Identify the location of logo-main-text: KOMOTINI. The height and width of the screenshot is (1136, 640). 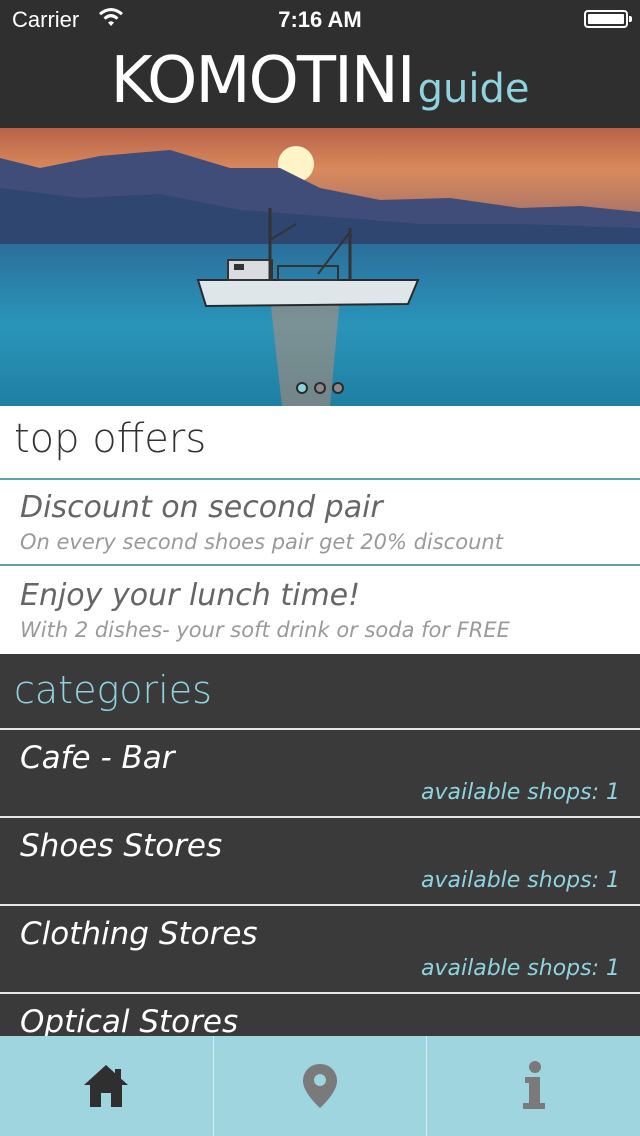
(262, 81).